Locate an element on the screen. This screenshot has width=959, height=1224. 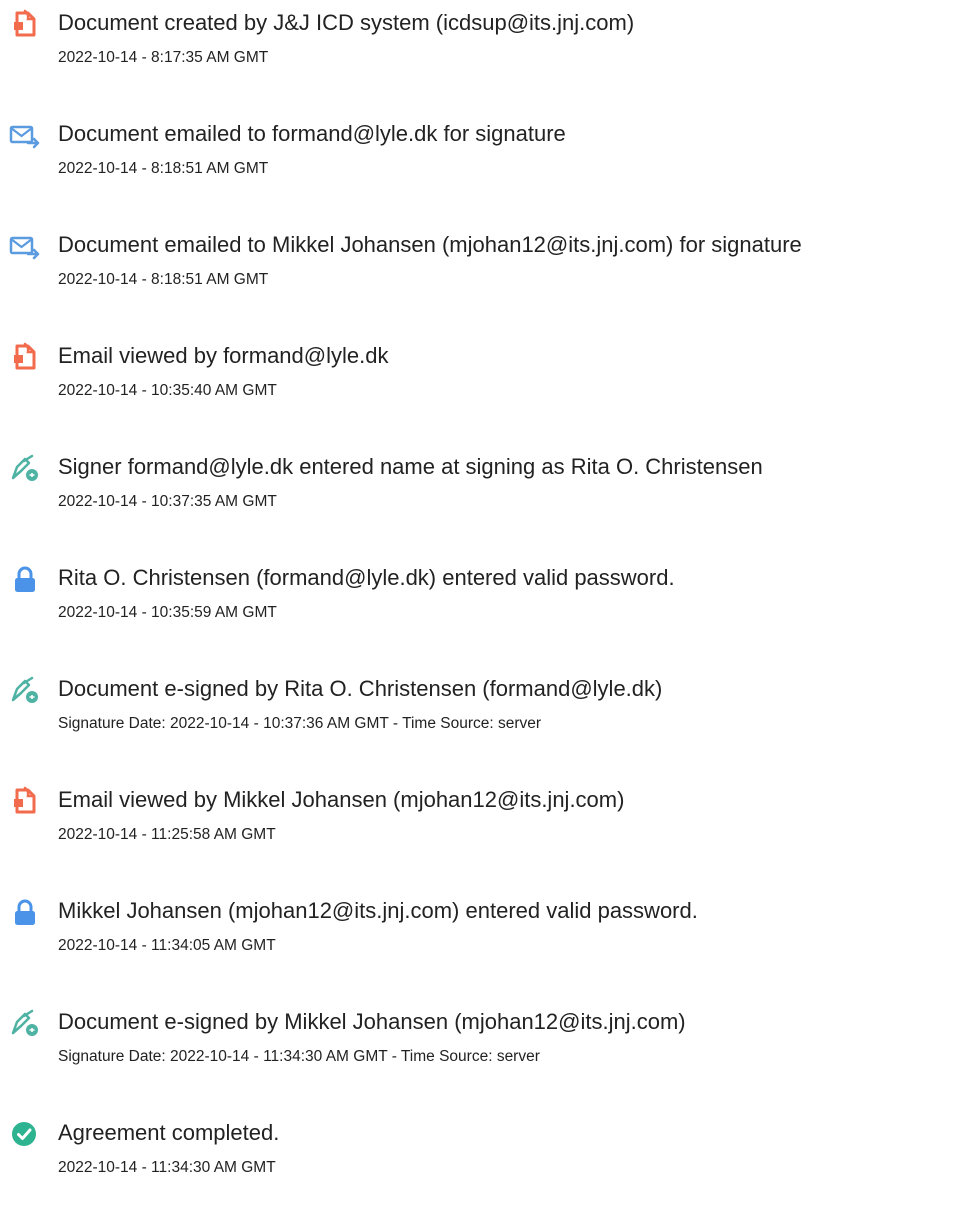
event-timestamp: 2022-10-14 - 8:17:35 AM GMT is located at coordinates (163, 57).